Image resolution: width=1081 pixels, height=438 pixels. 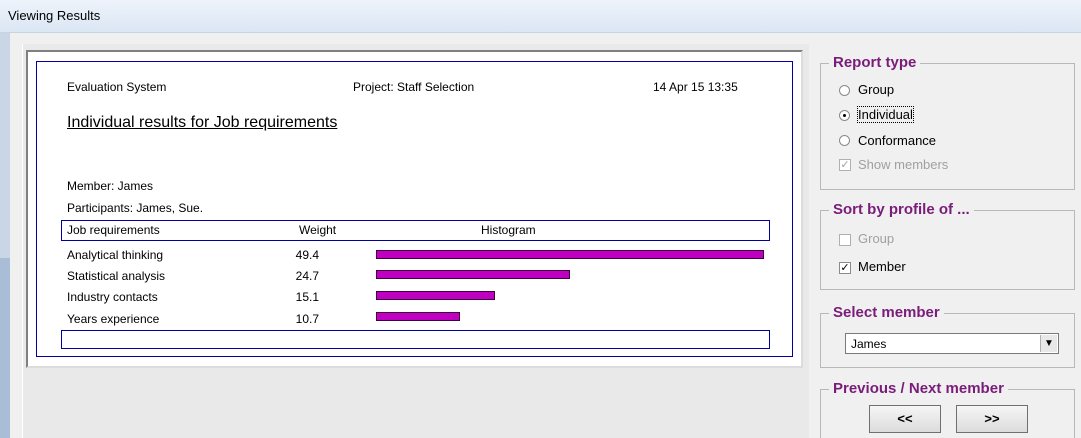 What do you see at coordinates (5, 348) in the screenshot?
I see `left-edge-lower` at bounding box center [5, 348].